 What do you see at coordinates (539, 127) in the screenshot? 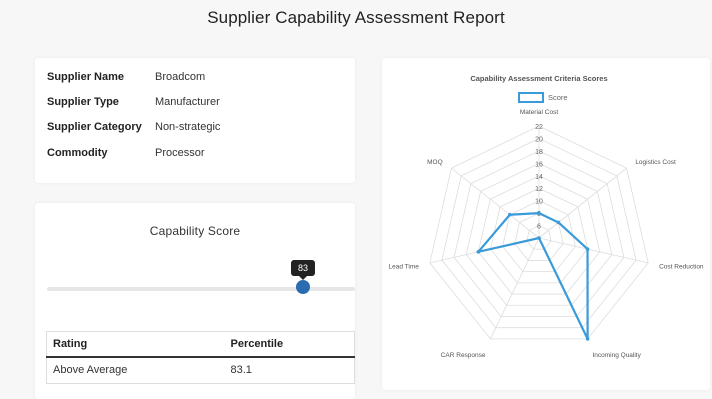
I see `tick-label: 22` at bounding box center [539, 127].